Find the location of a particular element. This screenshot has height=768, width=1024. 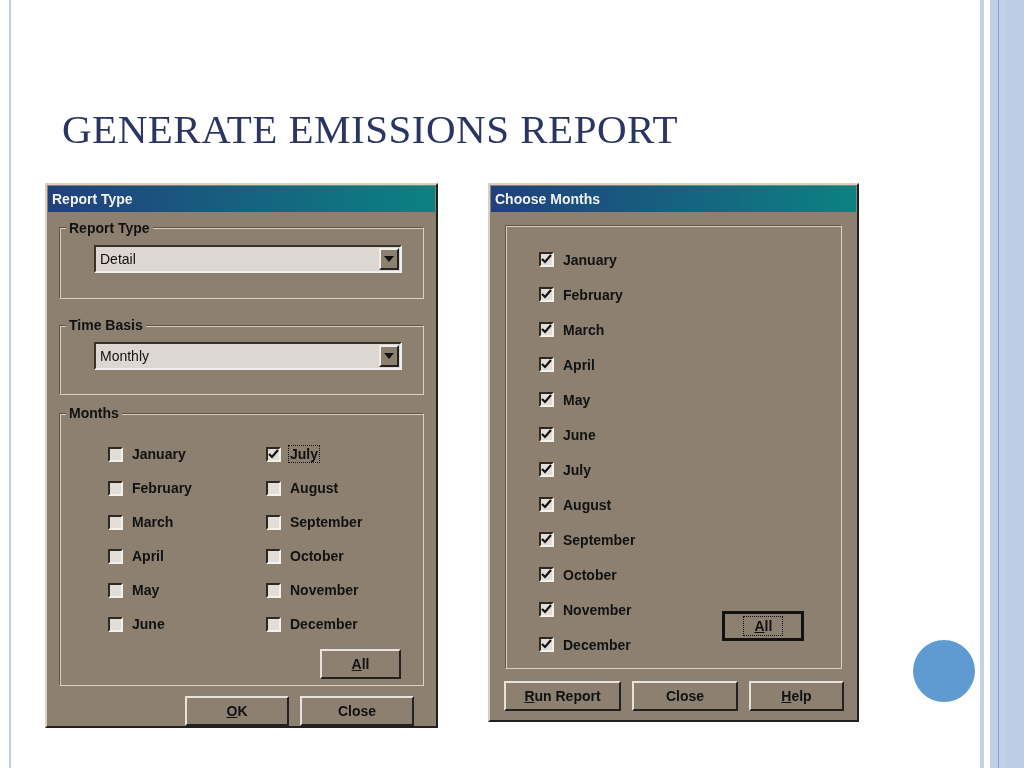

dialog-button: Help is located at coordinates (796, 696).